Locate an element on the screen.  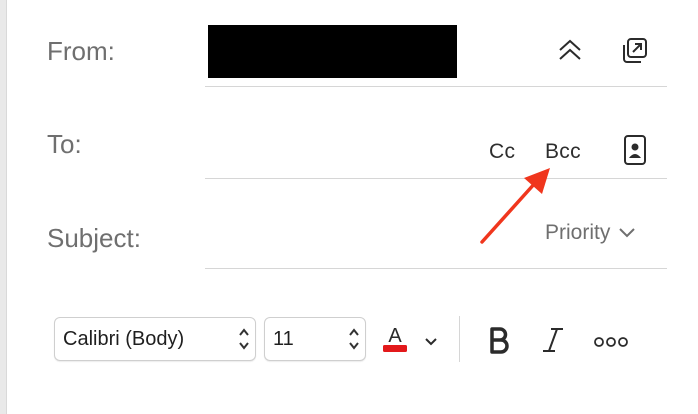
text-color-icon: A is located at coordinates (395, 341).